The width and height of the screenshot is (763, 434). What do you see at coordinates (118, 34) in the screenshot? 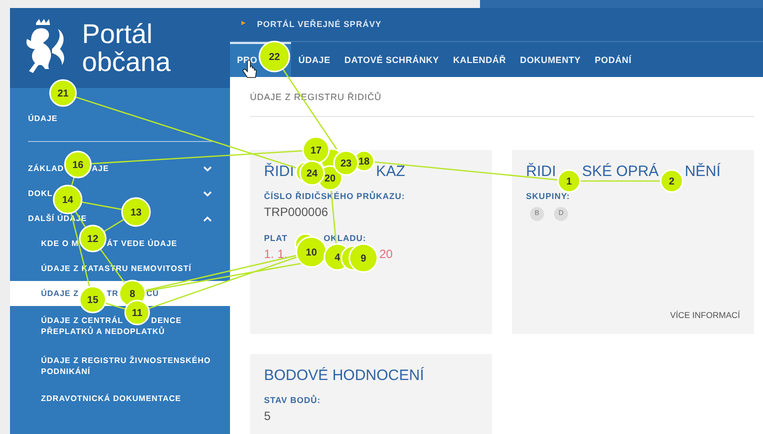
I see `logo-text: Portál` at bounding box center [118, 34].